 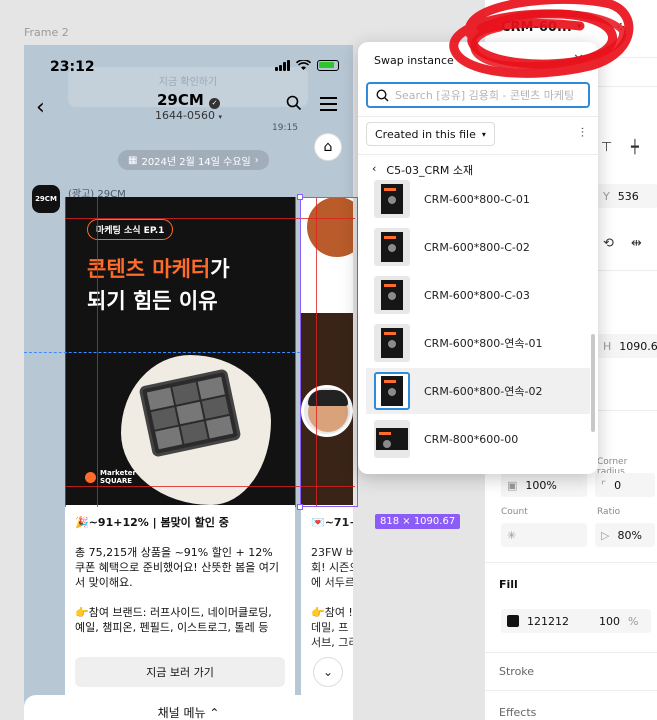 I want to click on card2-line: 에 서두르, so click(x=332, y=582).